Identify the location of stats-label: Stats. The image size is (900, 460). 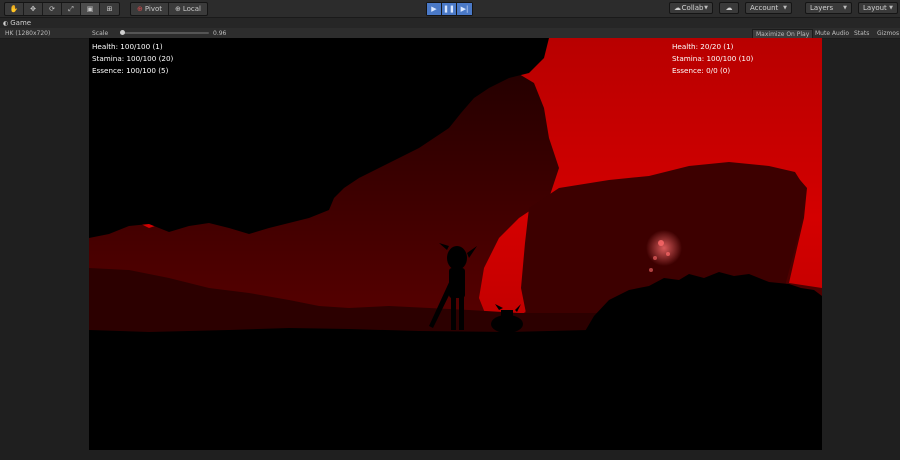
(862, 33).